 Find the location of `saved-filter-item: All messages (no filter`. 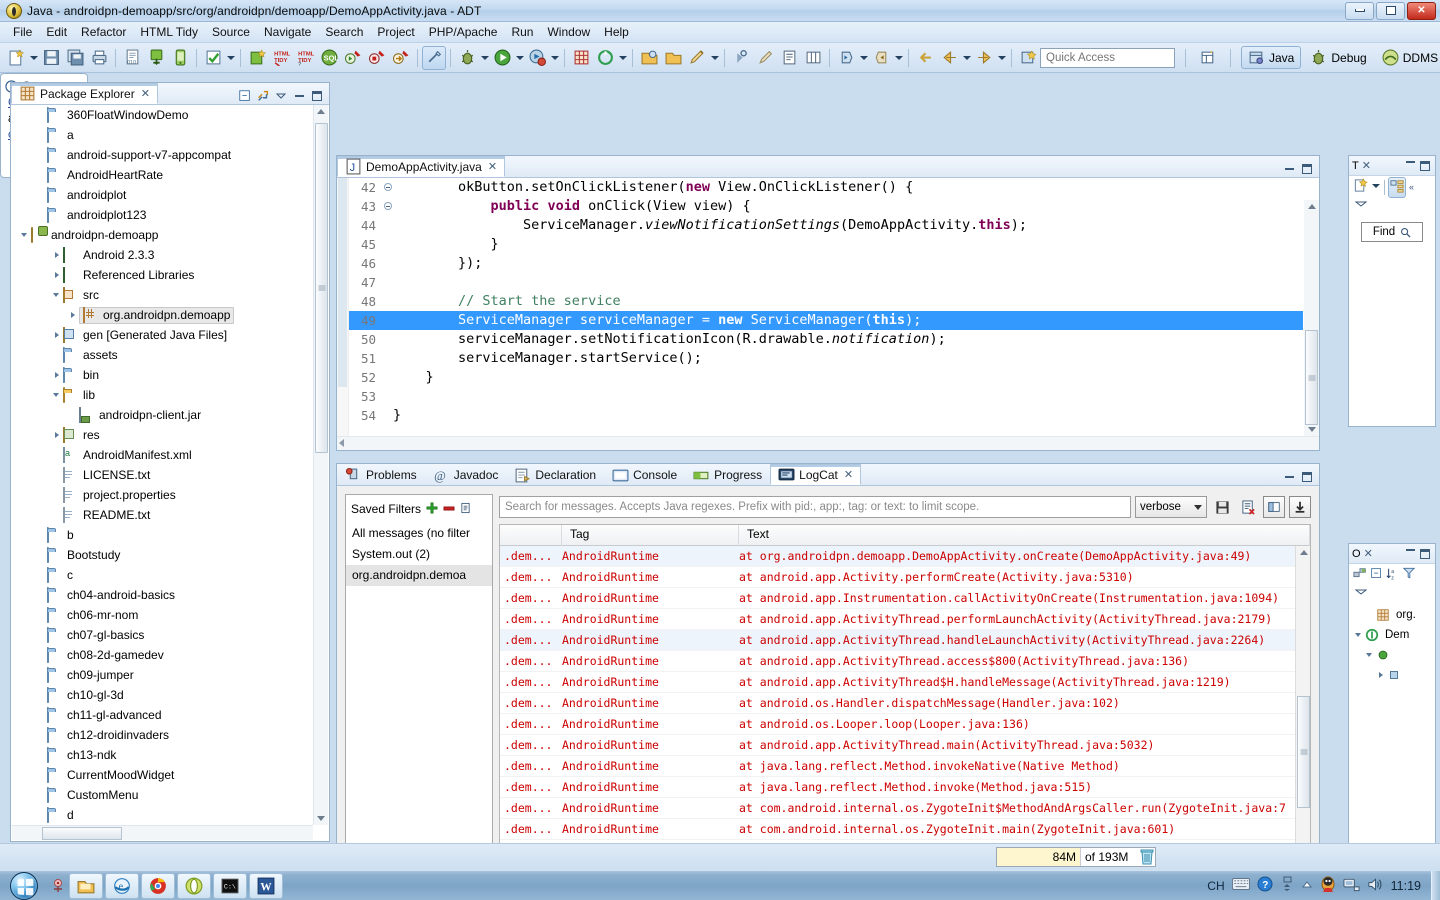

saved-filter-item: All messages (no filter is located at coordinates (419, 533).